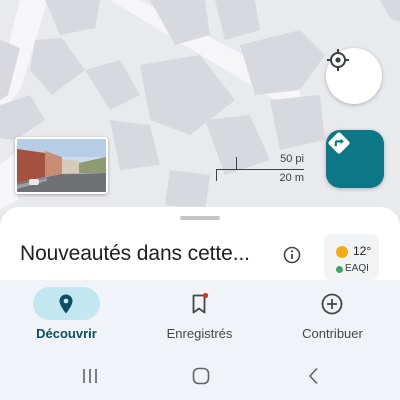 The height and width of the screenshot is (400, 400). What do you see at coordinates (342, 252) in the screenshot?
I see `sun-icon` at bounding box center [342, 252].